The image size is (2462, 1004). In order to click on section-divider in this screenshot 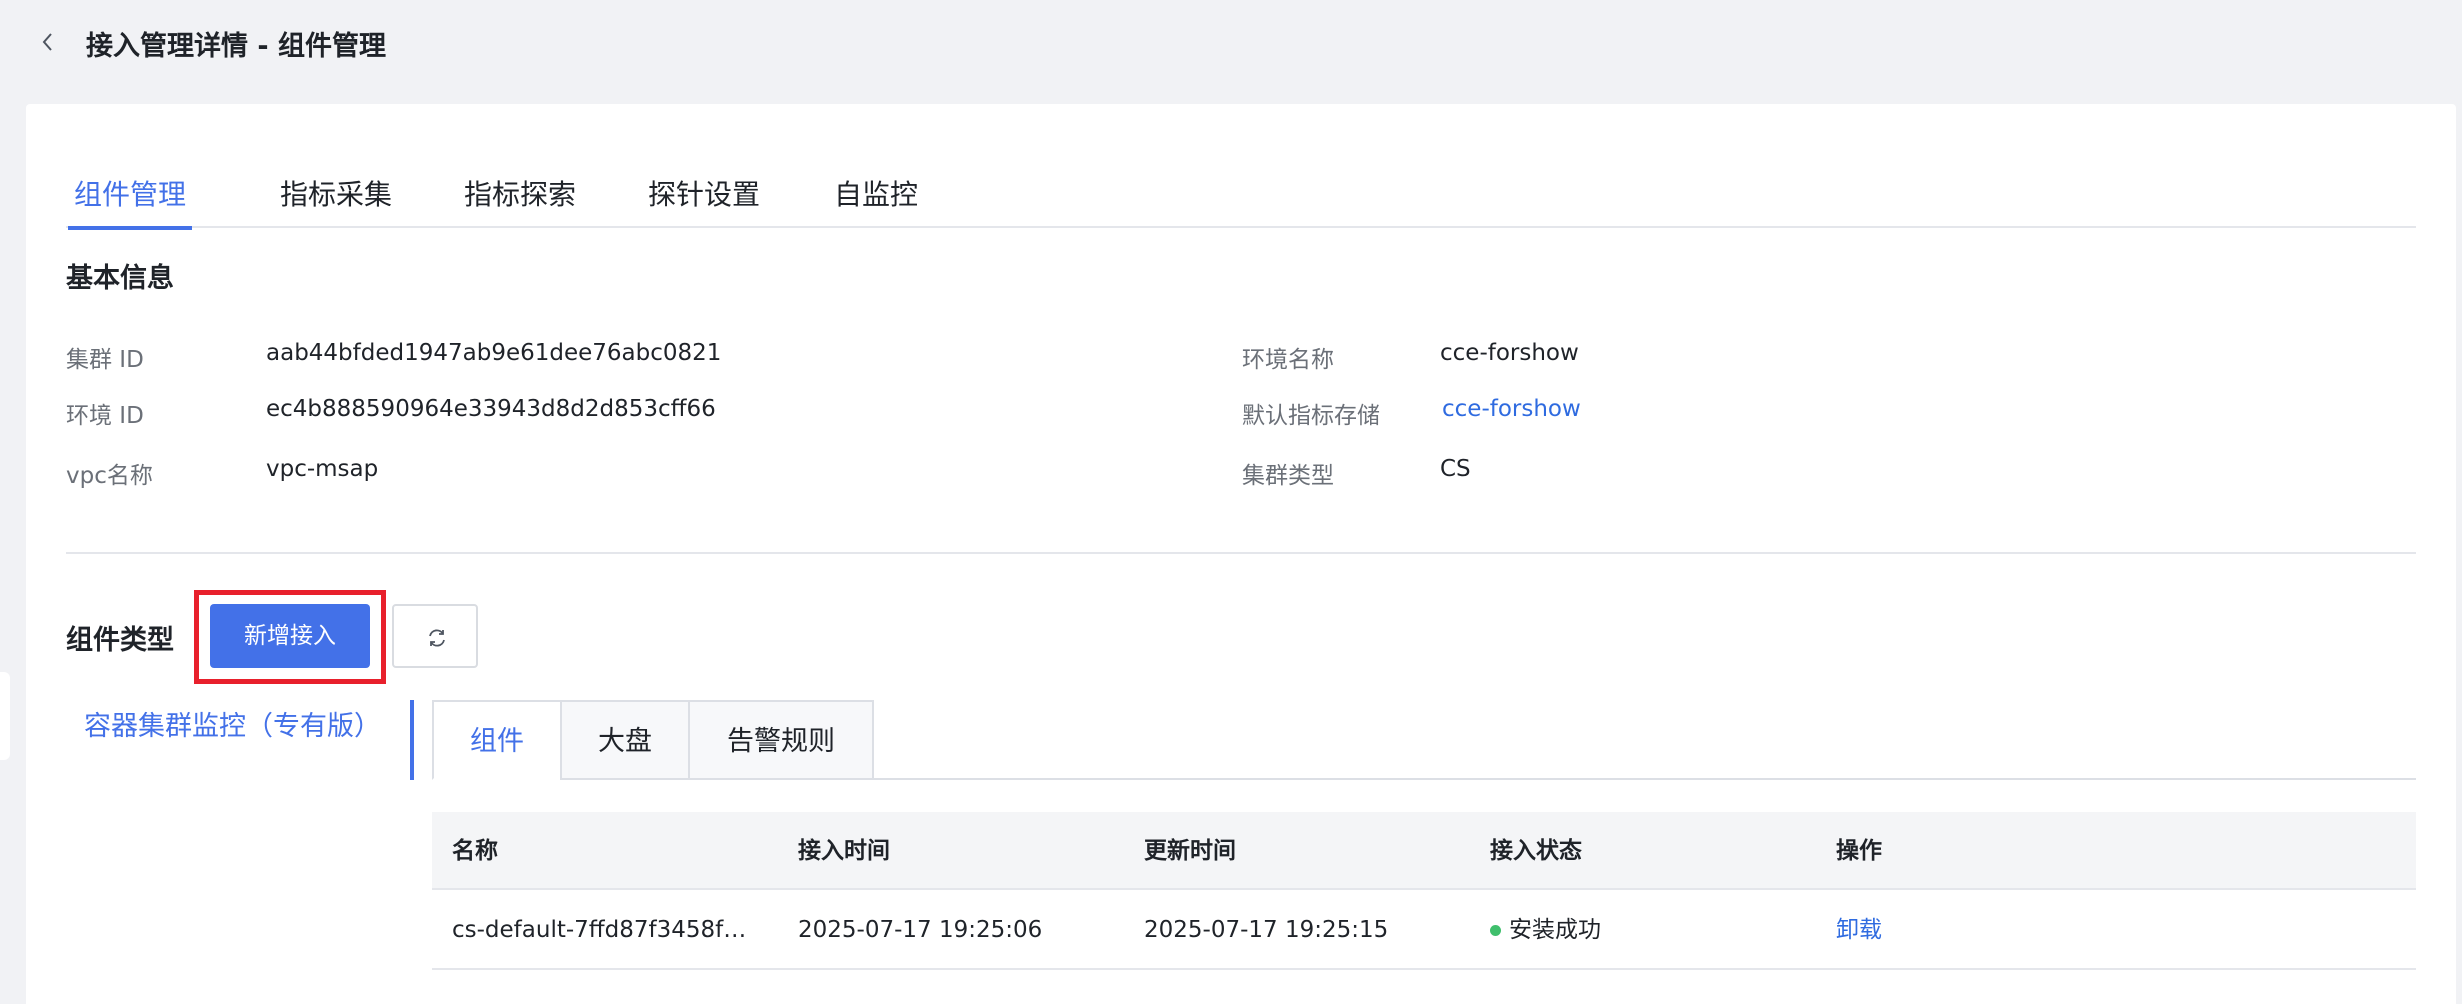, I will do `click(1241, 553)`.